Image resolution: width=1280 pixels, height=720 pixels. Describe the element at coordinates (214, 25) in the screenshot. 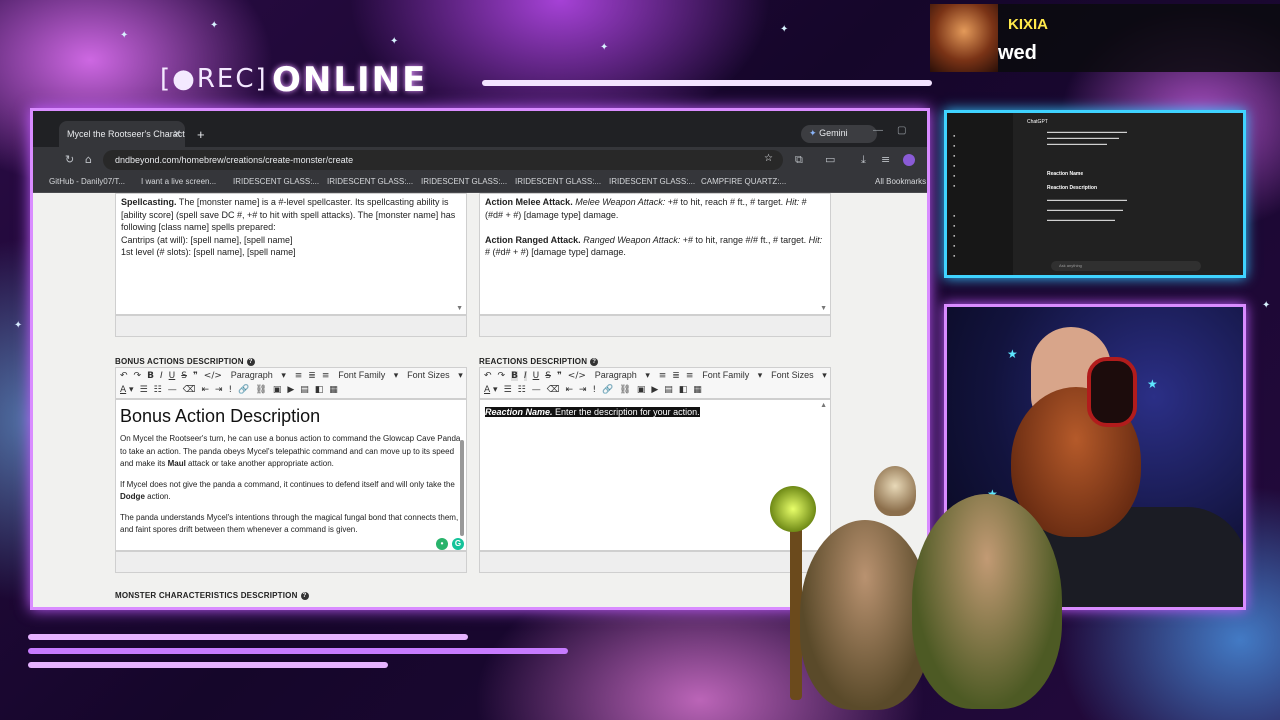

I see `star-icon: ✦` at that location.